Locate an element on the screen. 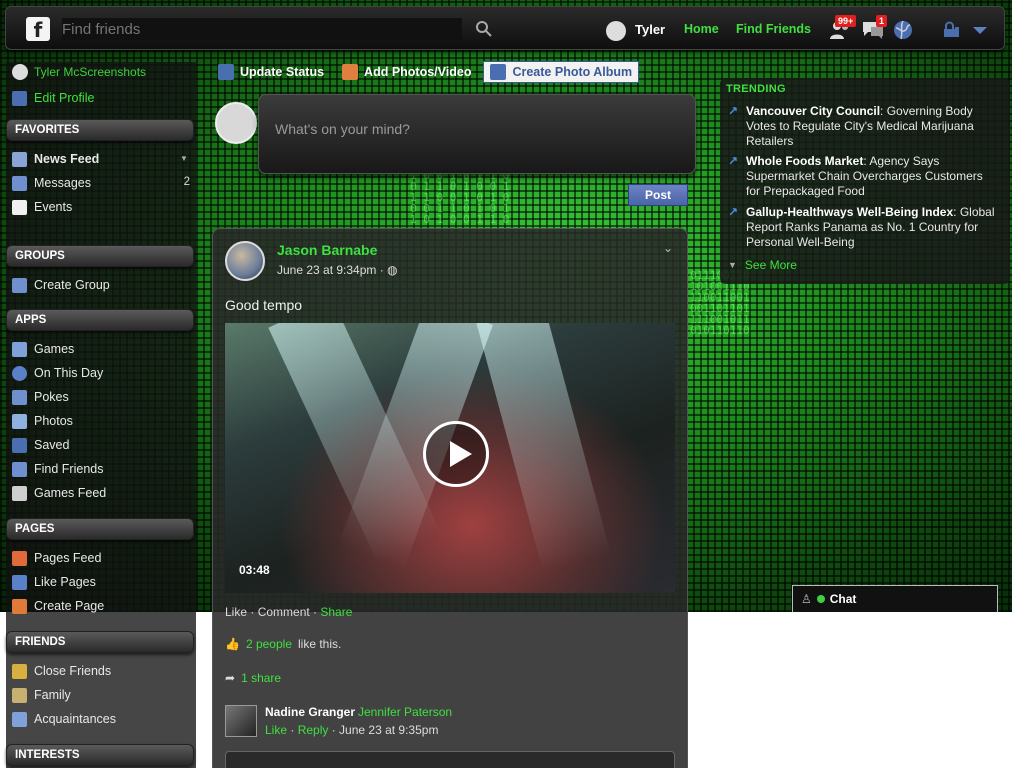 The height and width of the screenshot is (768, 1024). find-friends-link: Find Friends is located at coordinates (773, 29).